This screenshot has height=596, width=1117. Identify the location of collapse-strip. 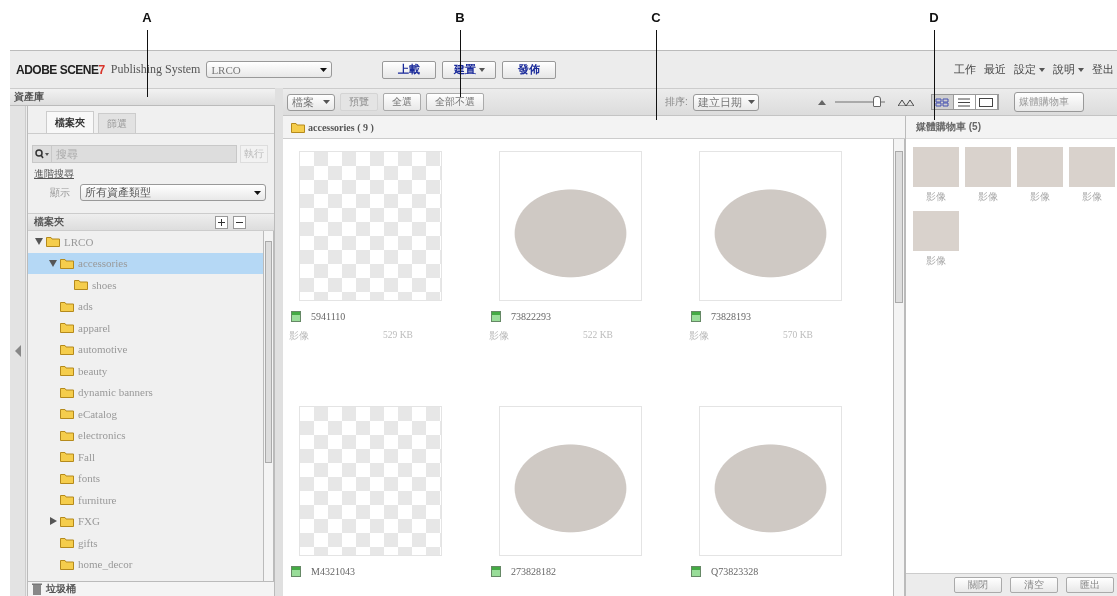
(18, 351).